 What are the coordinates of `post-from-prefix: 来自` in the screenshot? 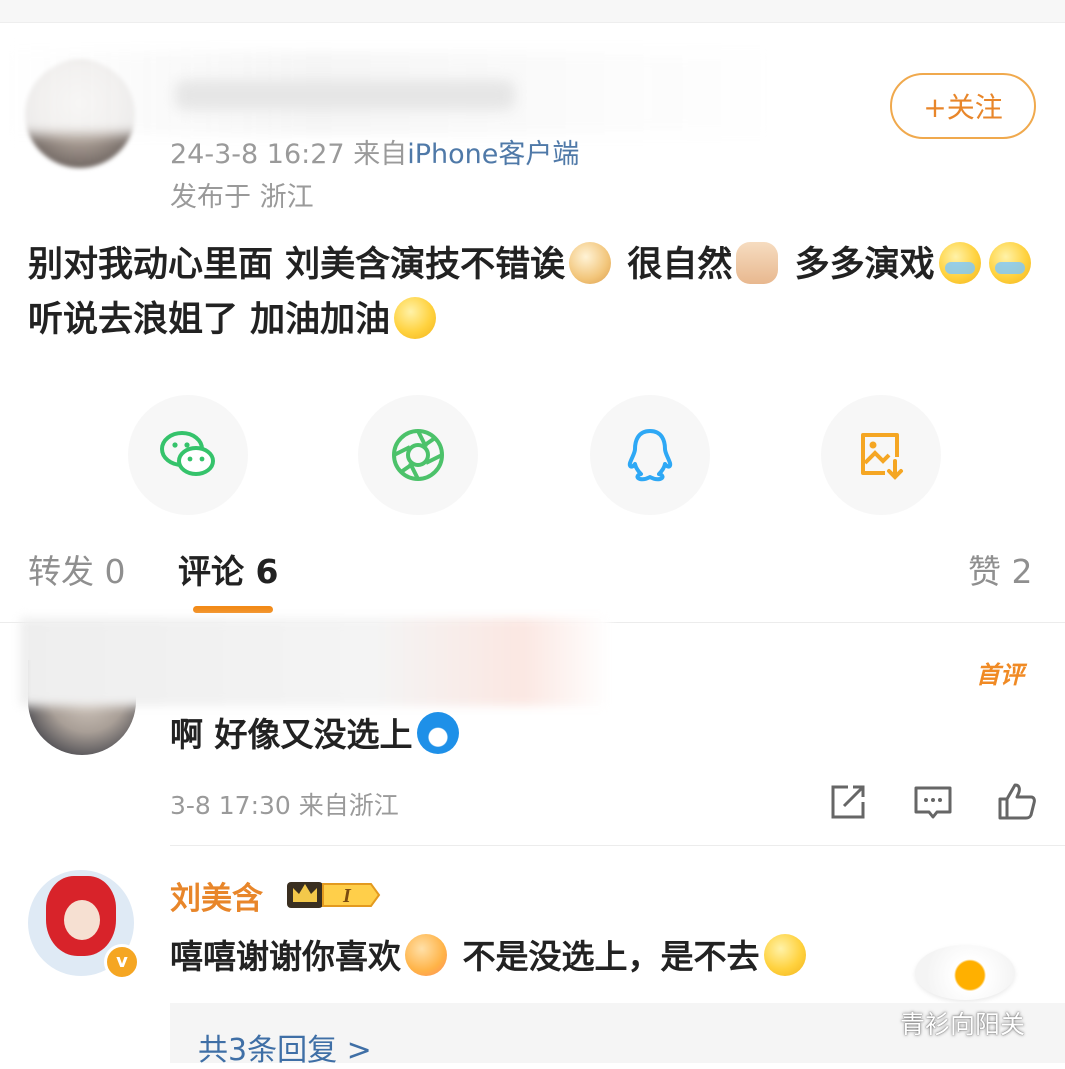 It's located at (380, 154).